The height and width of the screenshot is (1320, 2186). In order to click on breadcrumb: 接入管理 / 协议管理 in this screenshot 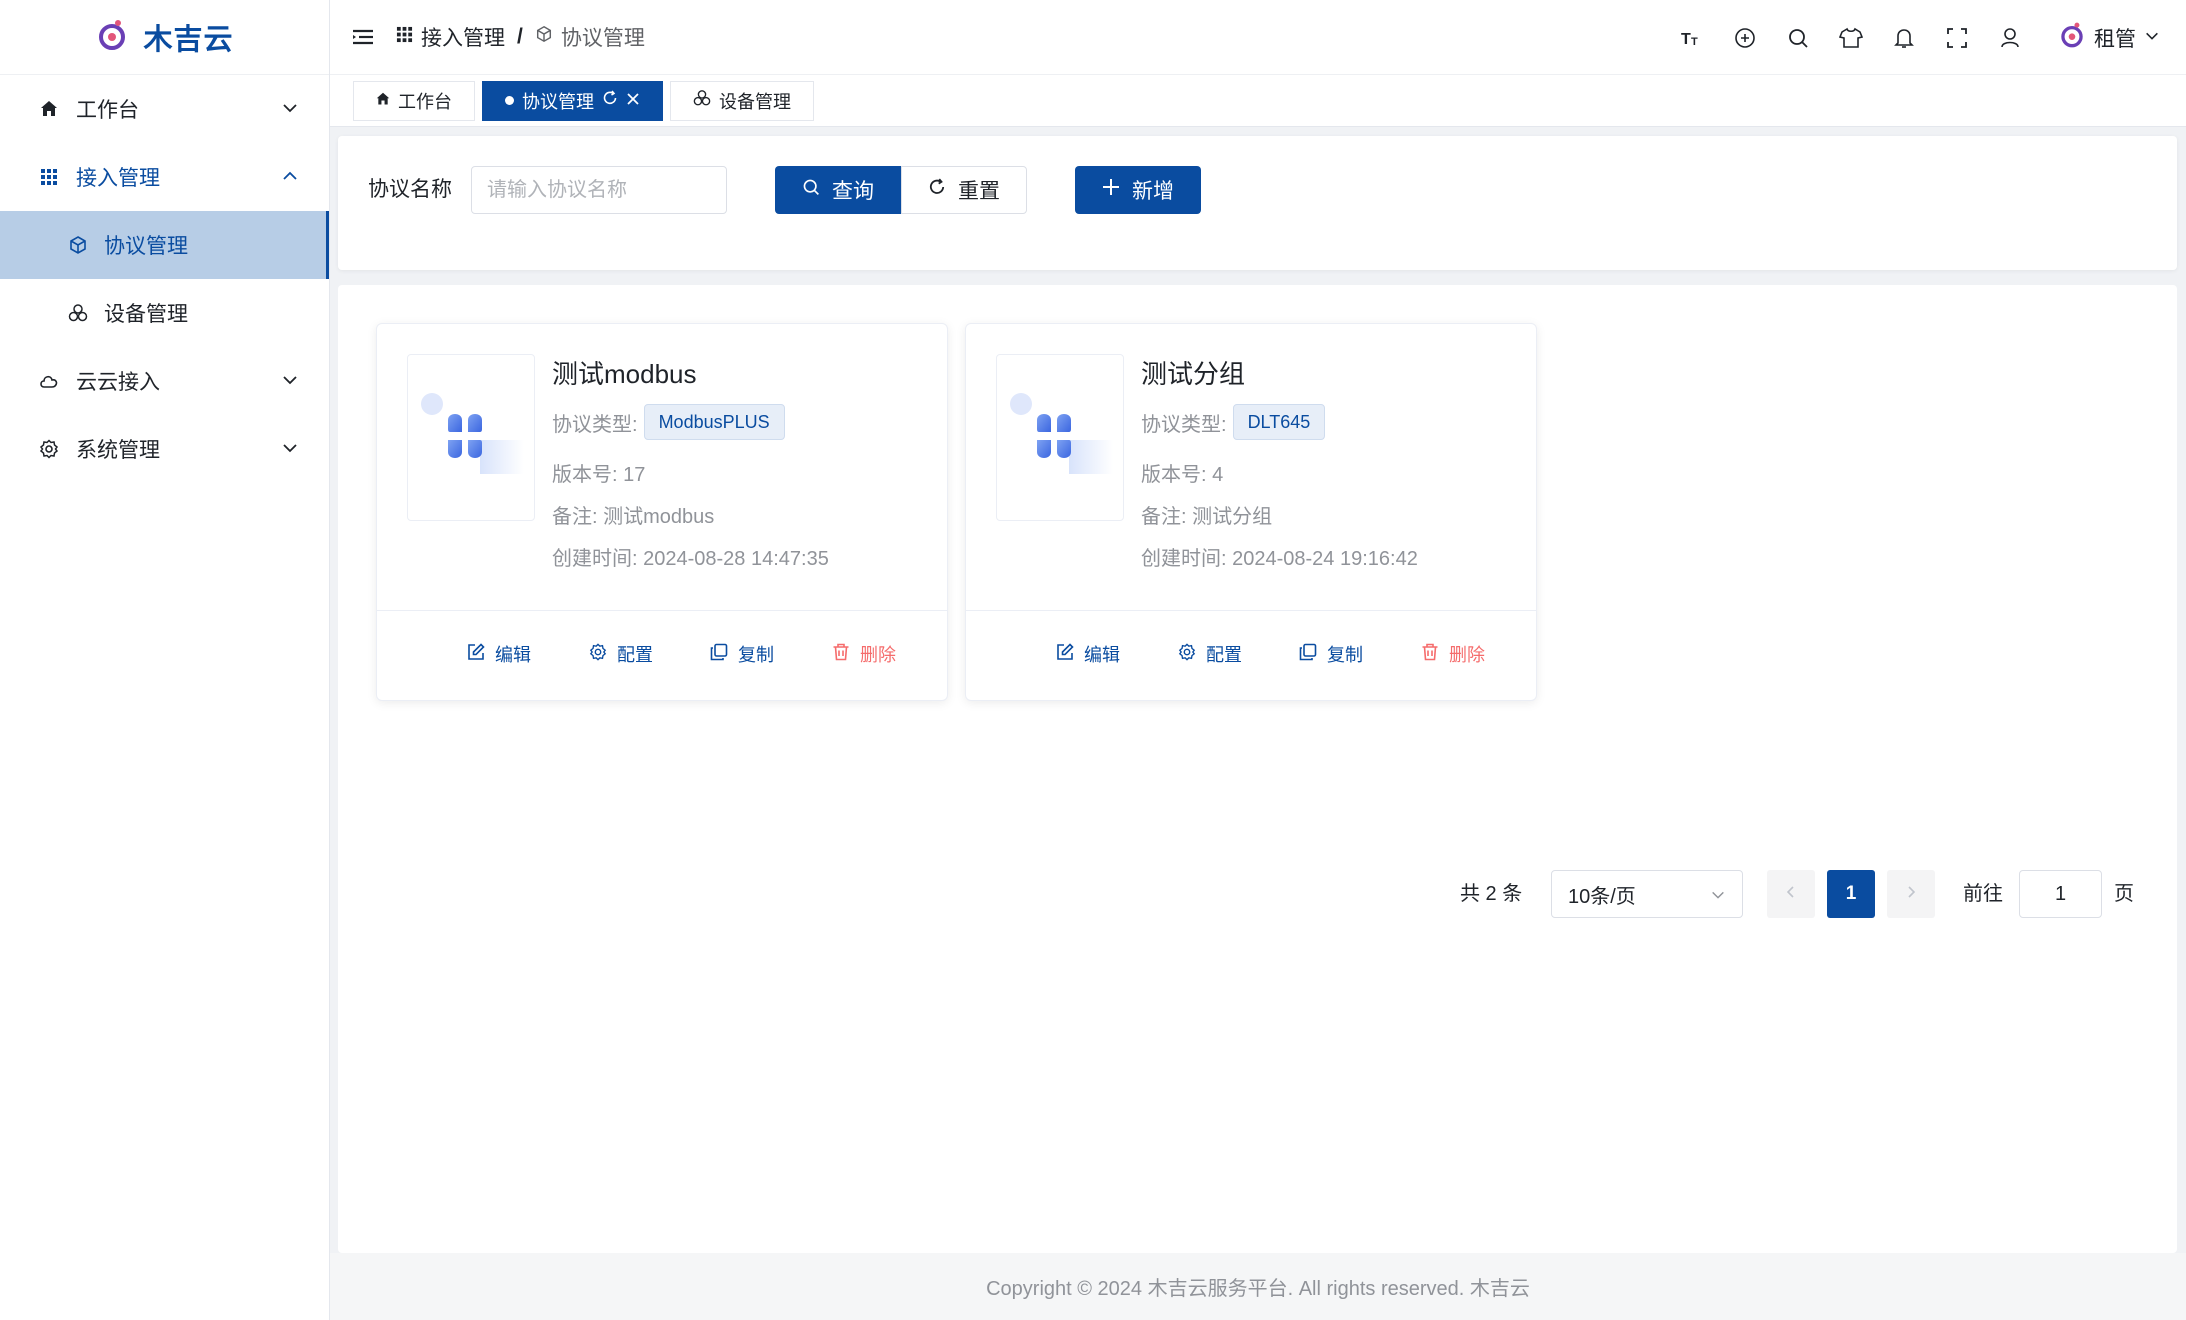, I will do `click(520, 37)`.